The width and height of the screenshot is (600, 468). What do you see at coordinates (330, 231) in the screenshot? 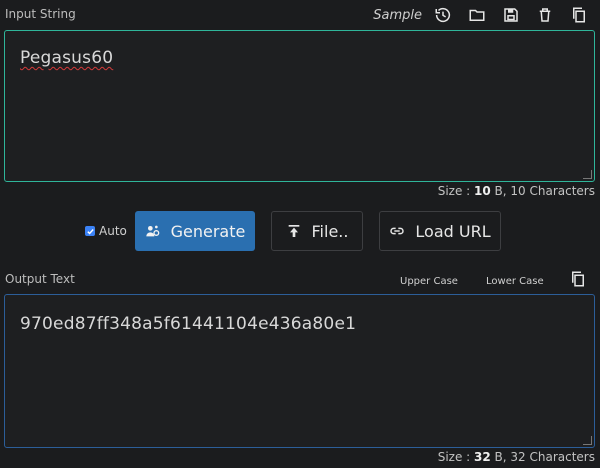
I see `file-label: File..` at bounding box center [330, 231].